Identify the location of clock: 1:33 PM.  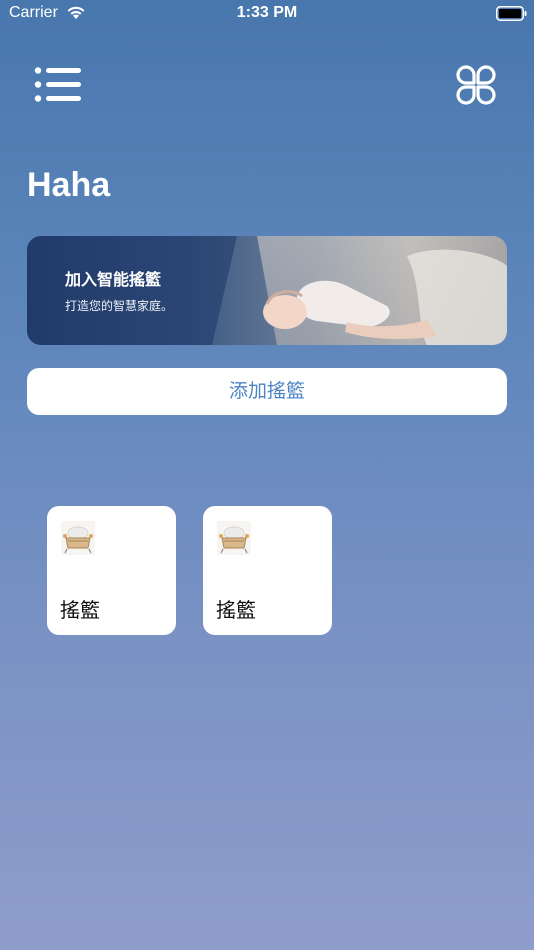
(267, 12).